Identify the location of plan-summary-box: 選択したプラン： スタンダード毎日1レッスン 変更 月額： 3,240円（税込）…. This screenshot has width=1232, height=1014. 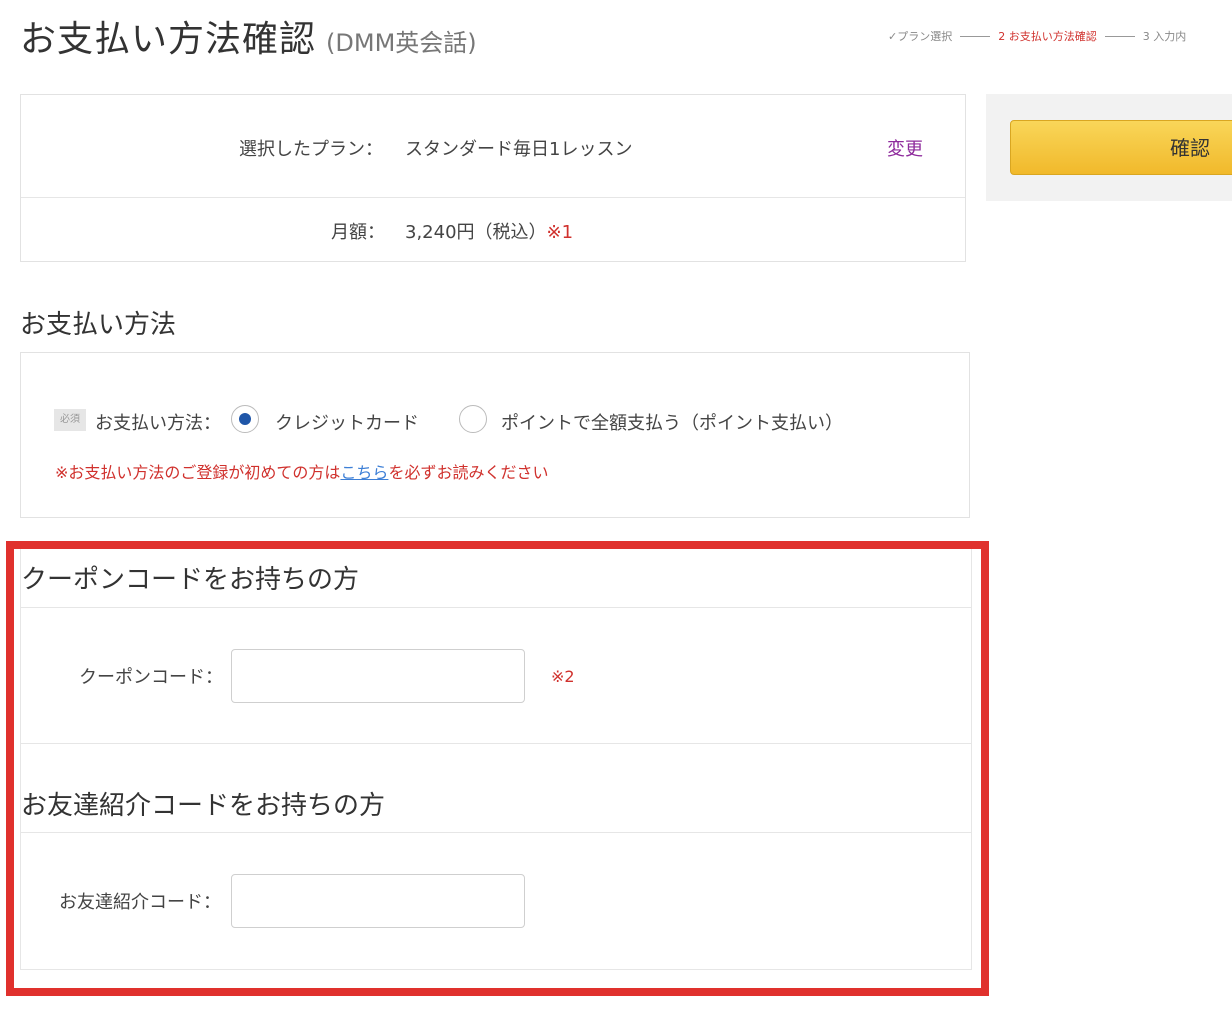
(493, 178).